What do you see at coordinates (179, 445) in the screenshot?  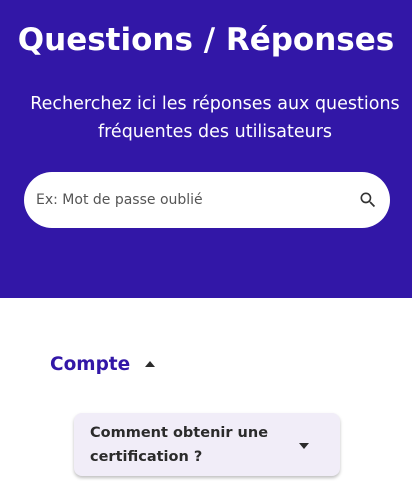 I see `faq-question: Comment obtenir une certification ?` at bounding box center [179, 445].